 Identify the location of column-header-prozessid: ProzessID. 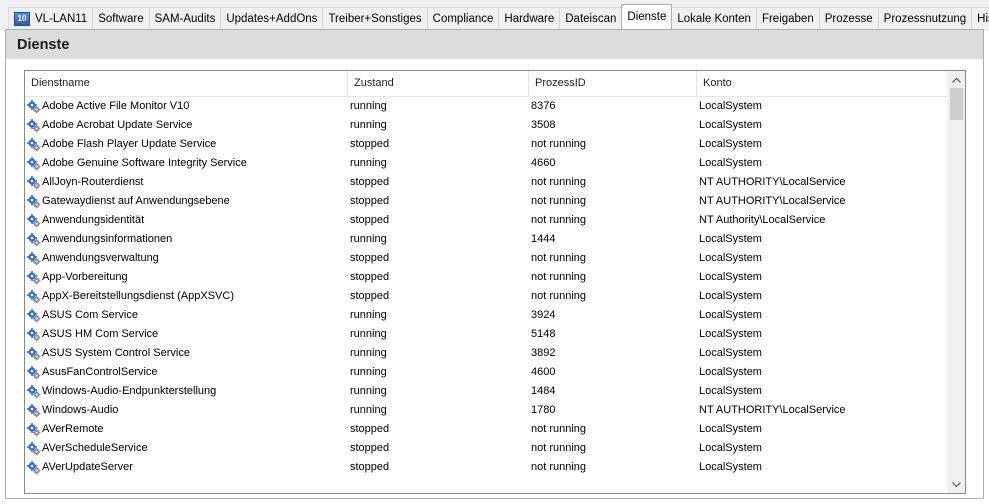
(613, 83).